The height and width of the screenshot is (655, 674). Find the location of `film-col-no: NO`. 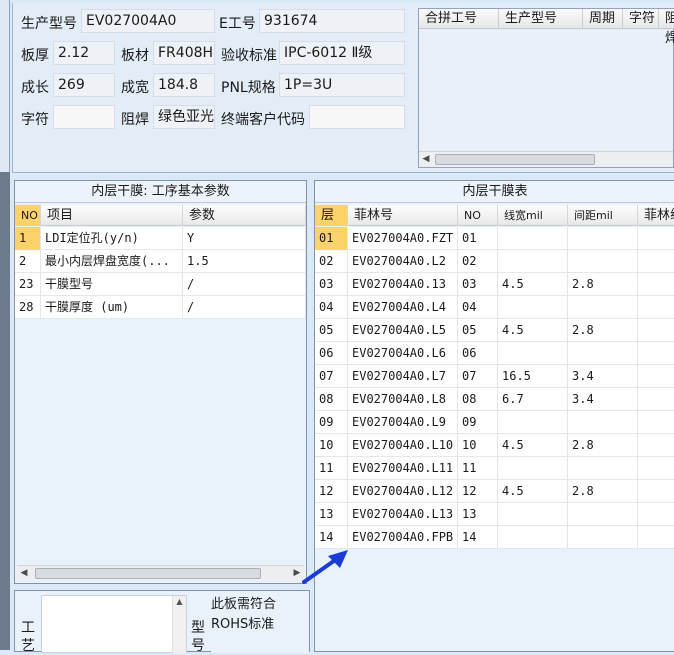

film-col-no: NO is located at coordinates (478, 215).